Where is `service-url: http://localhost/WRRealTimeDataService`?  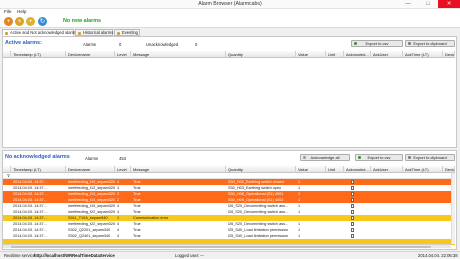 service-url: http://localhost/WRRealTimeDataService is located at coordinates (74, 255).